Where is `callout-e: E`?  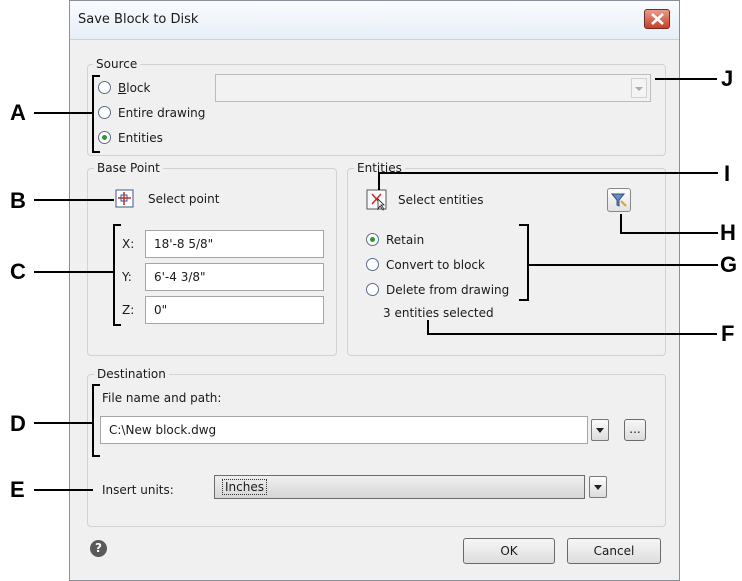 callout-e: E is located at coordinates (17, 489).